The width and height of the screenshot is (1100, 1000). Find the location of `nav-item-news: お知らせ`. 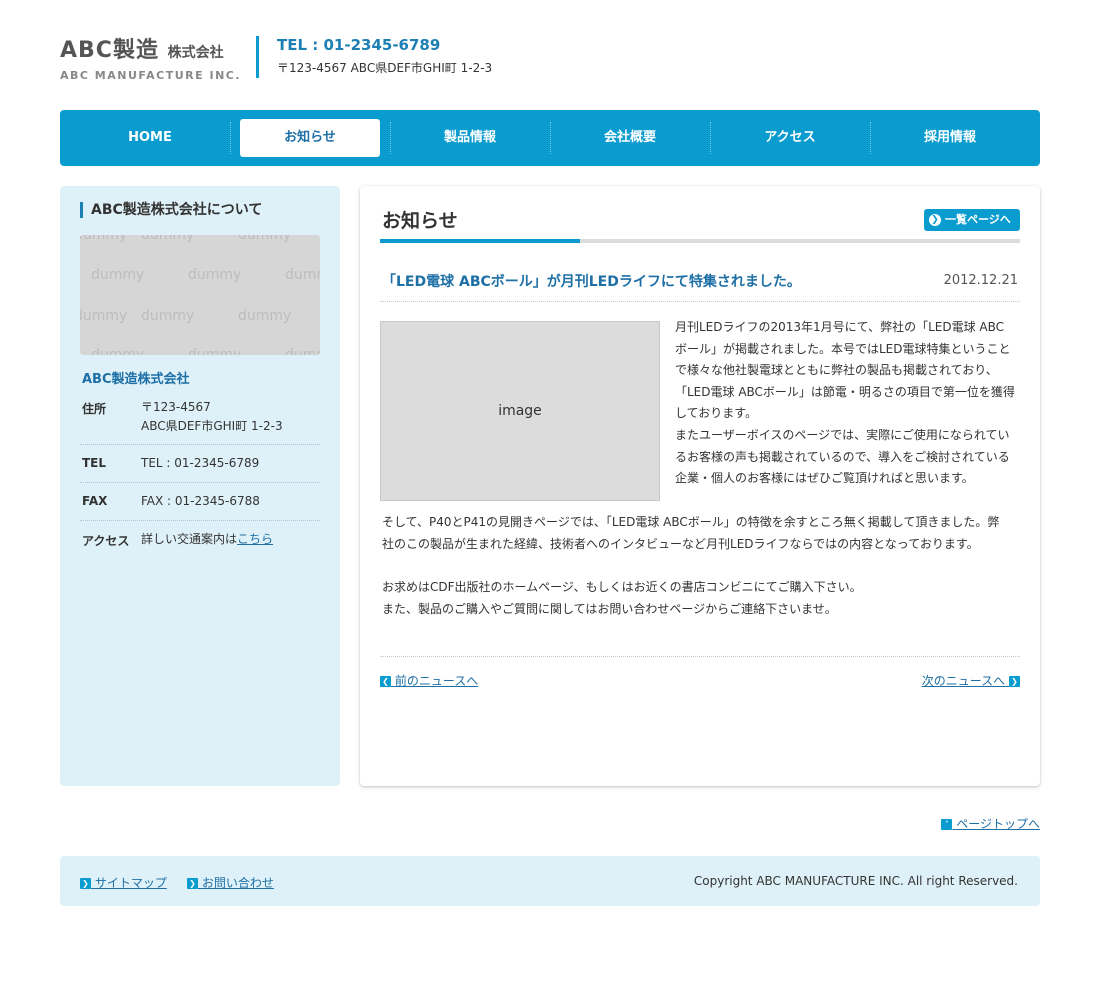

nav-item-news: お知らせ is located at coordinates (310, 138).